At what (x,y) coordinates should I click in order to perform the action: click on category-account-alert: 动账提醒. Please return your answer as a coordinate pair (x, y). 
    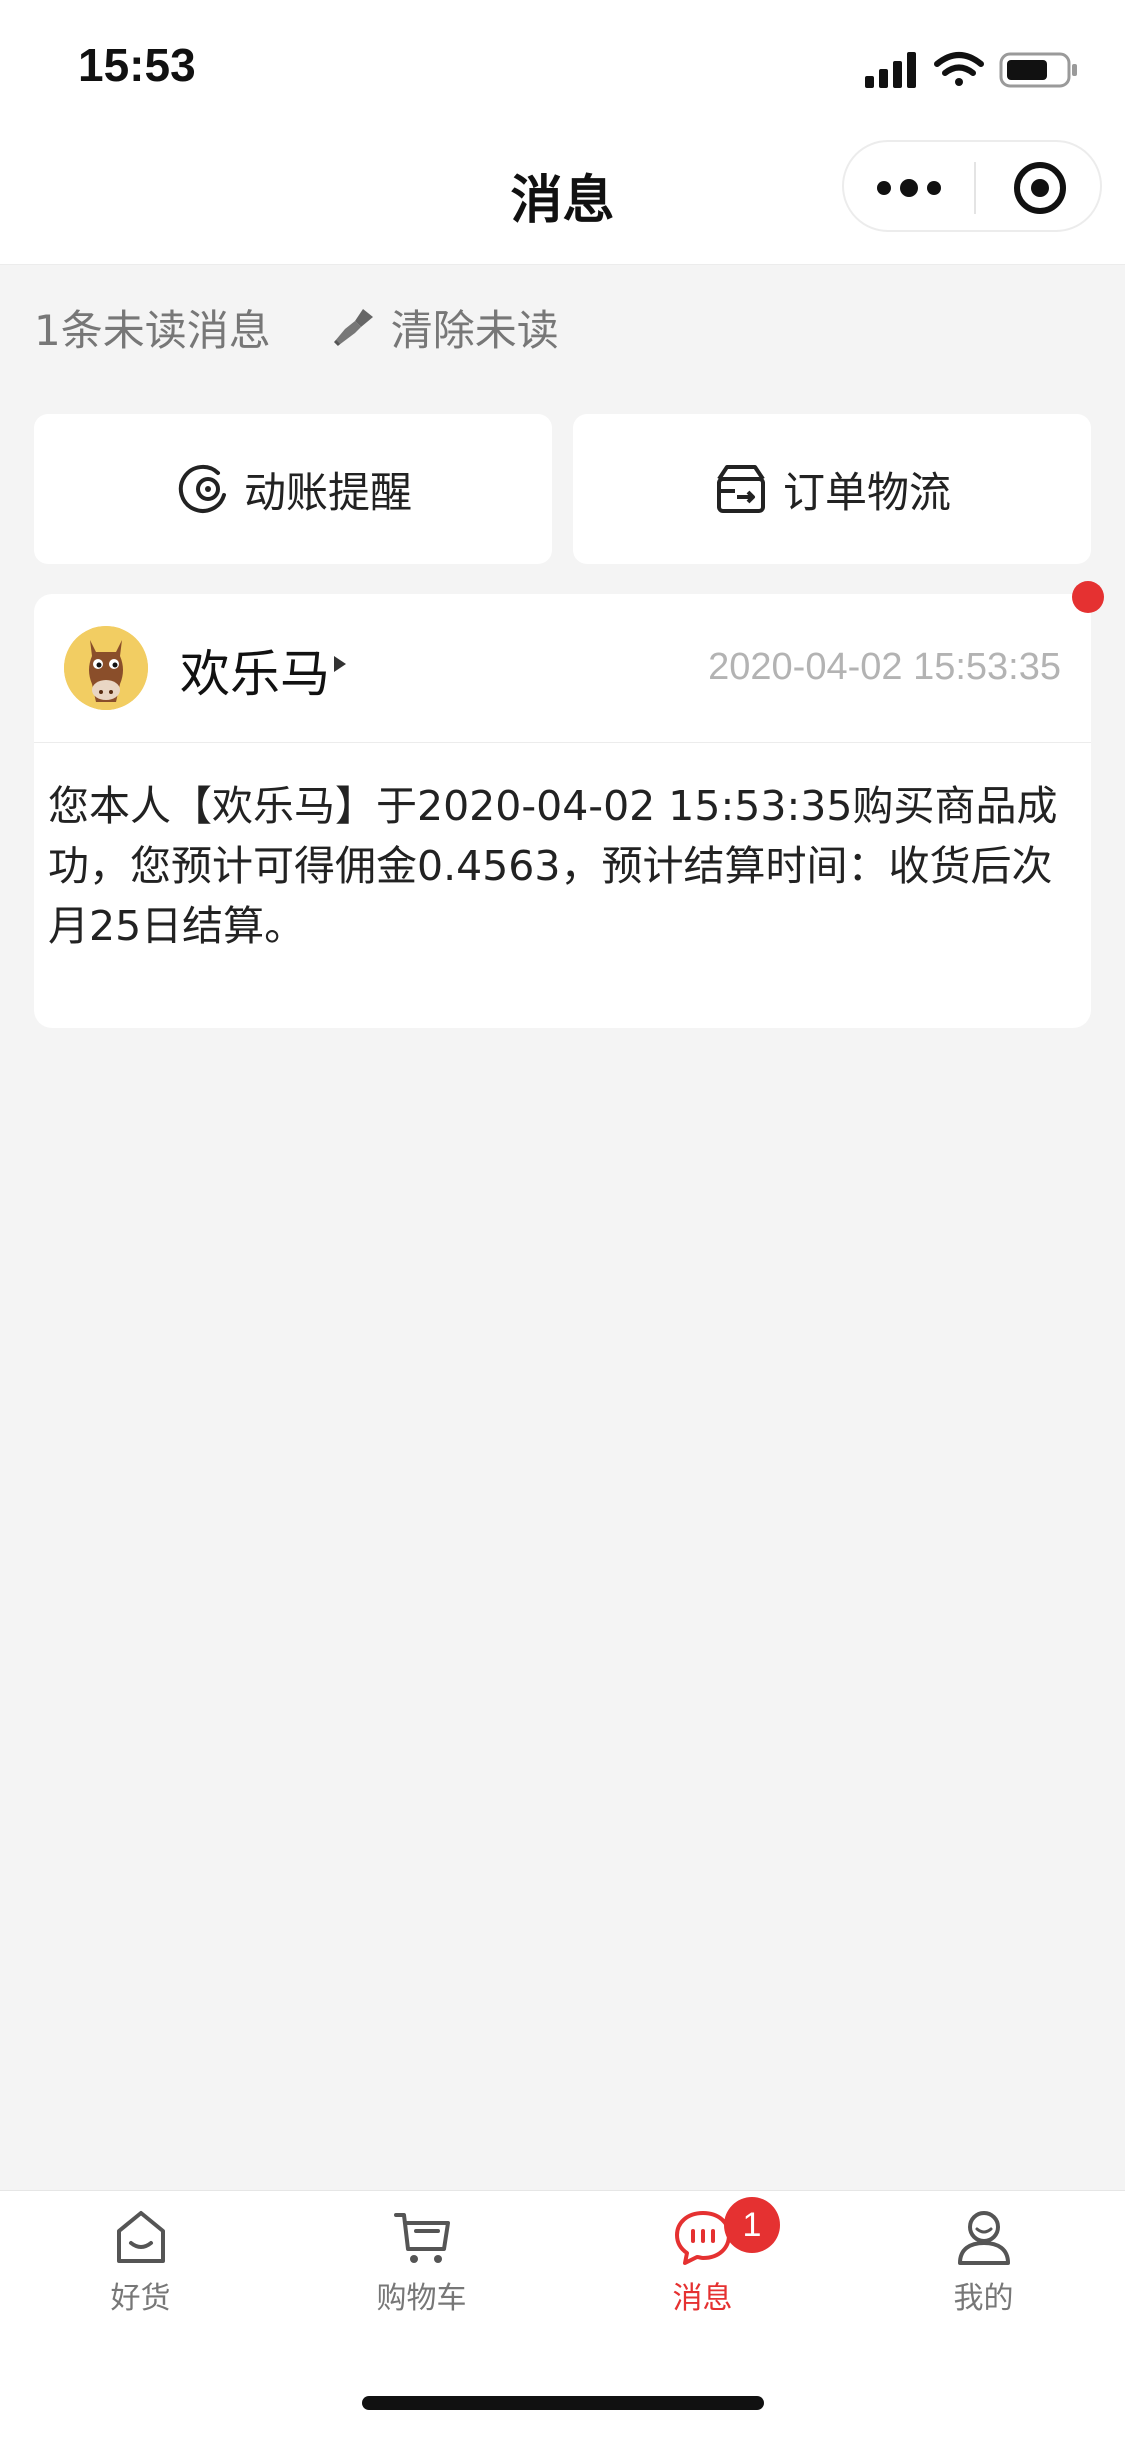
    Looking at the image, I should click on (293, 489).